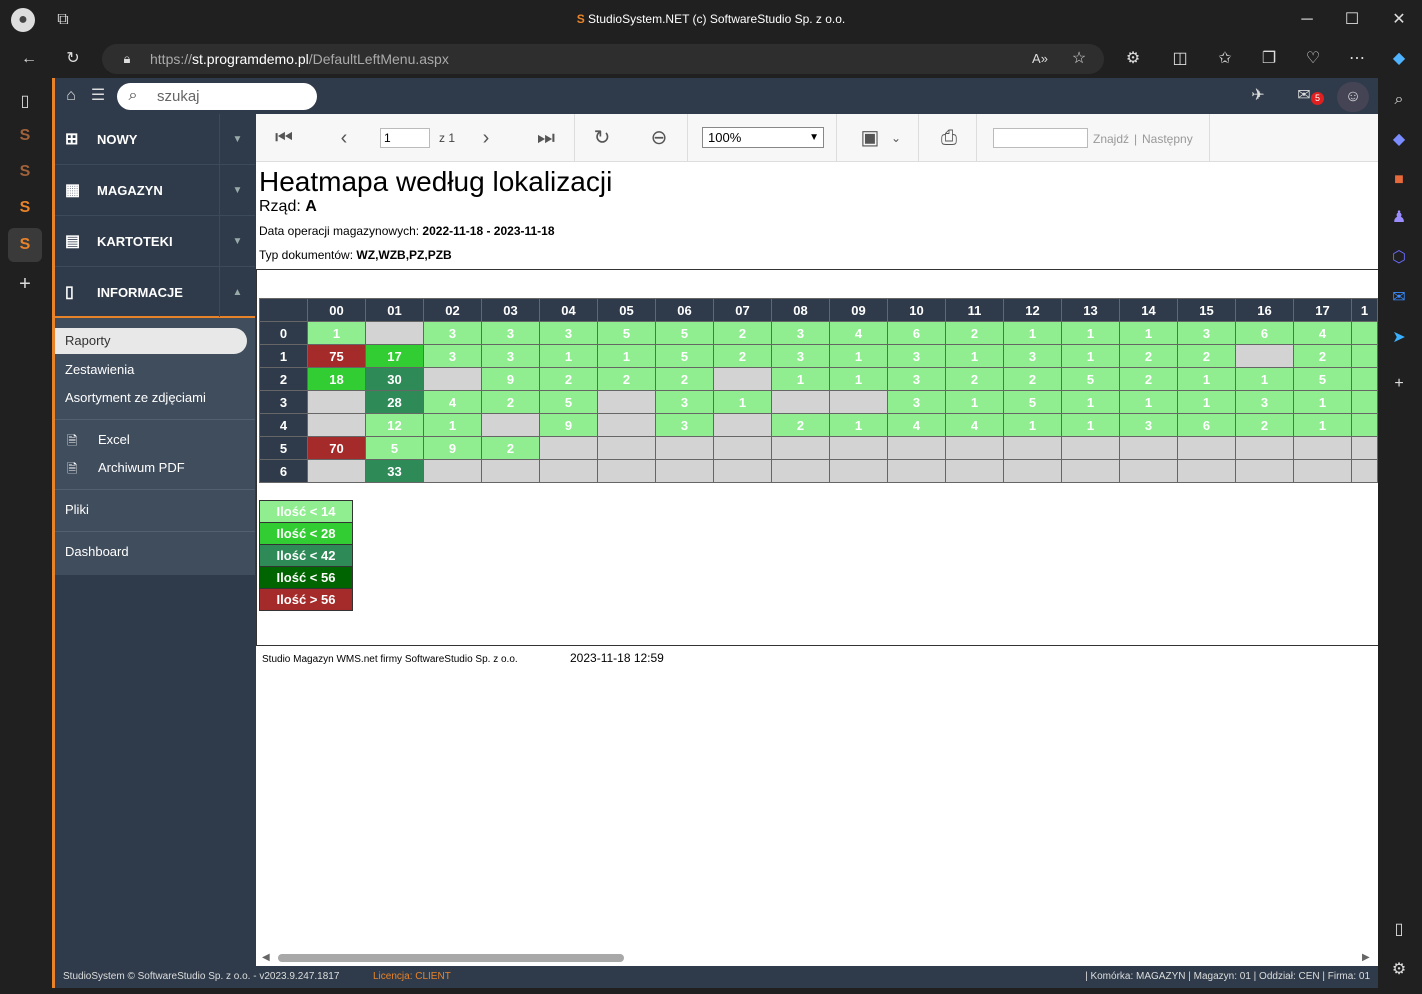 This screenshot has width=1422, height=994. What do you see at coordinates (141, 467) in the screenshot?
I see `submenu-pdf: Archiwum PDF` at bounding box center [141, 467].